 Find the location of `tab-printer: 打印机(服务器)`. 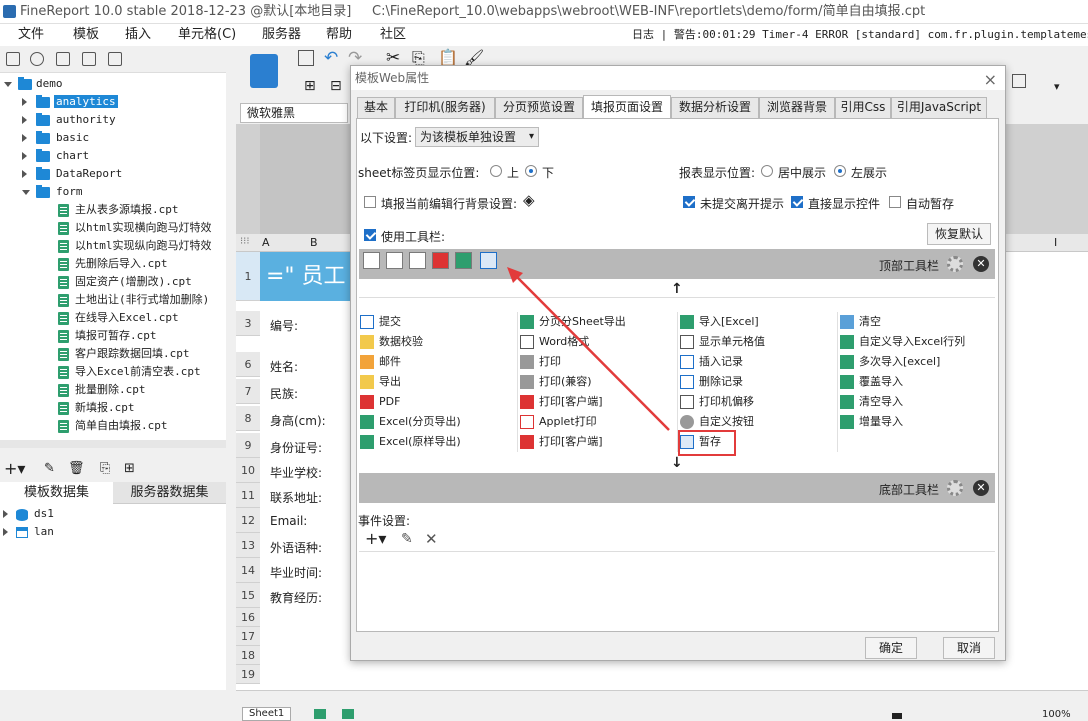

tab-printer: 打印机(服务器) is located at coordinates (445, 107).